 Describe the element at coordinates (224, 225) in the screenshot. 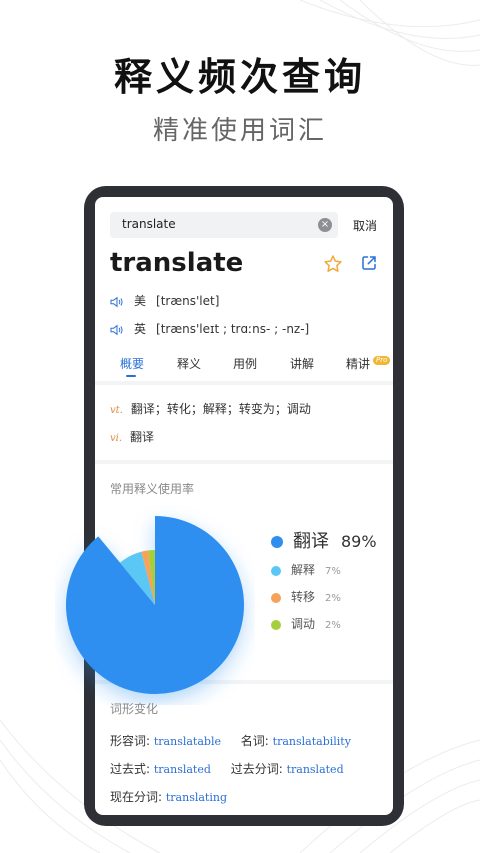

I see `search-input: translate ×` at that location.